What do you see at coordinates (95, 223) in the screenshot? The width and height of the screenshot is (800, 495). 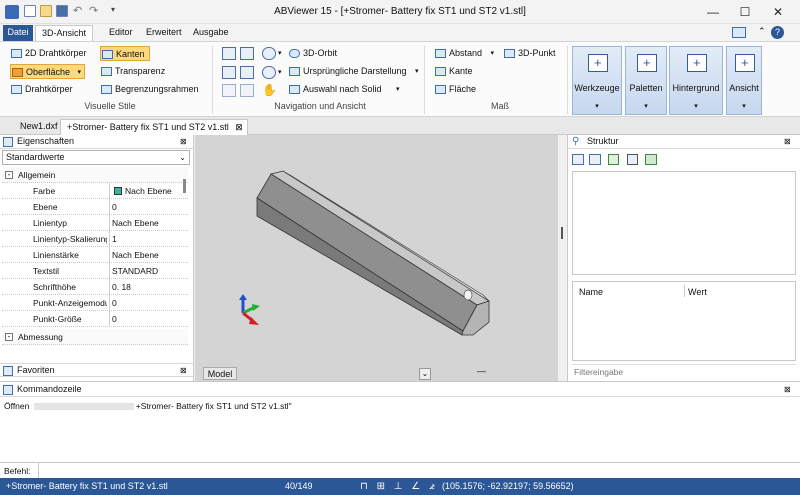 I see `property-row: Linientyp Nach Ebene` at bounding box center [95, 223].